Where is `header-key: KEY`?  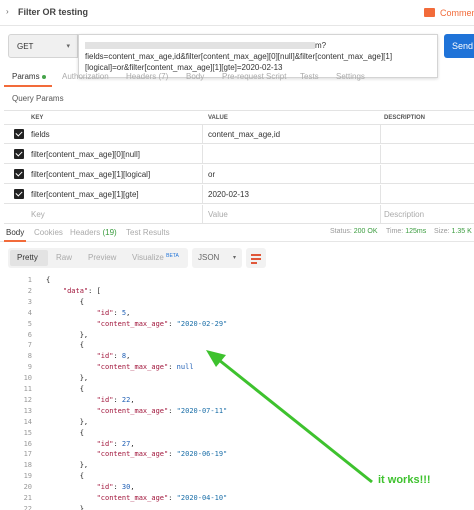 header-key: KEY is located at coordinates (37, 118).